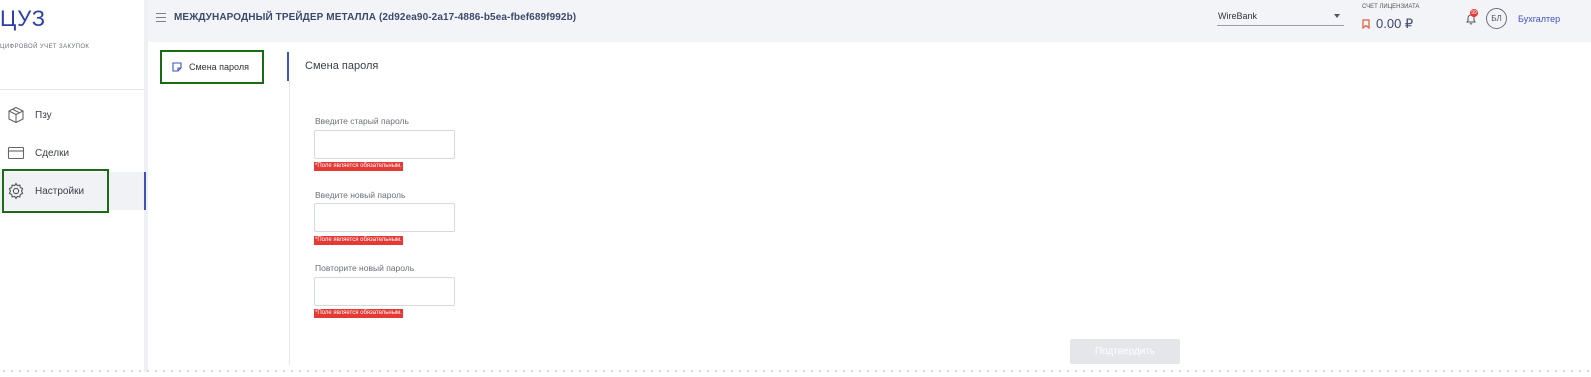  I want to click on account-balance: 0.00 ₽, so click(1387, 24).